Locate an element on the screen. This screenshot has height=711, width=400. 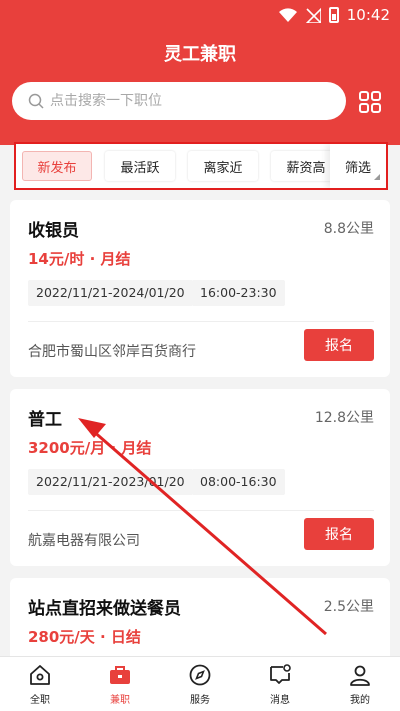
filter-button-label: 筛选 is located at coordinates (357, 168).